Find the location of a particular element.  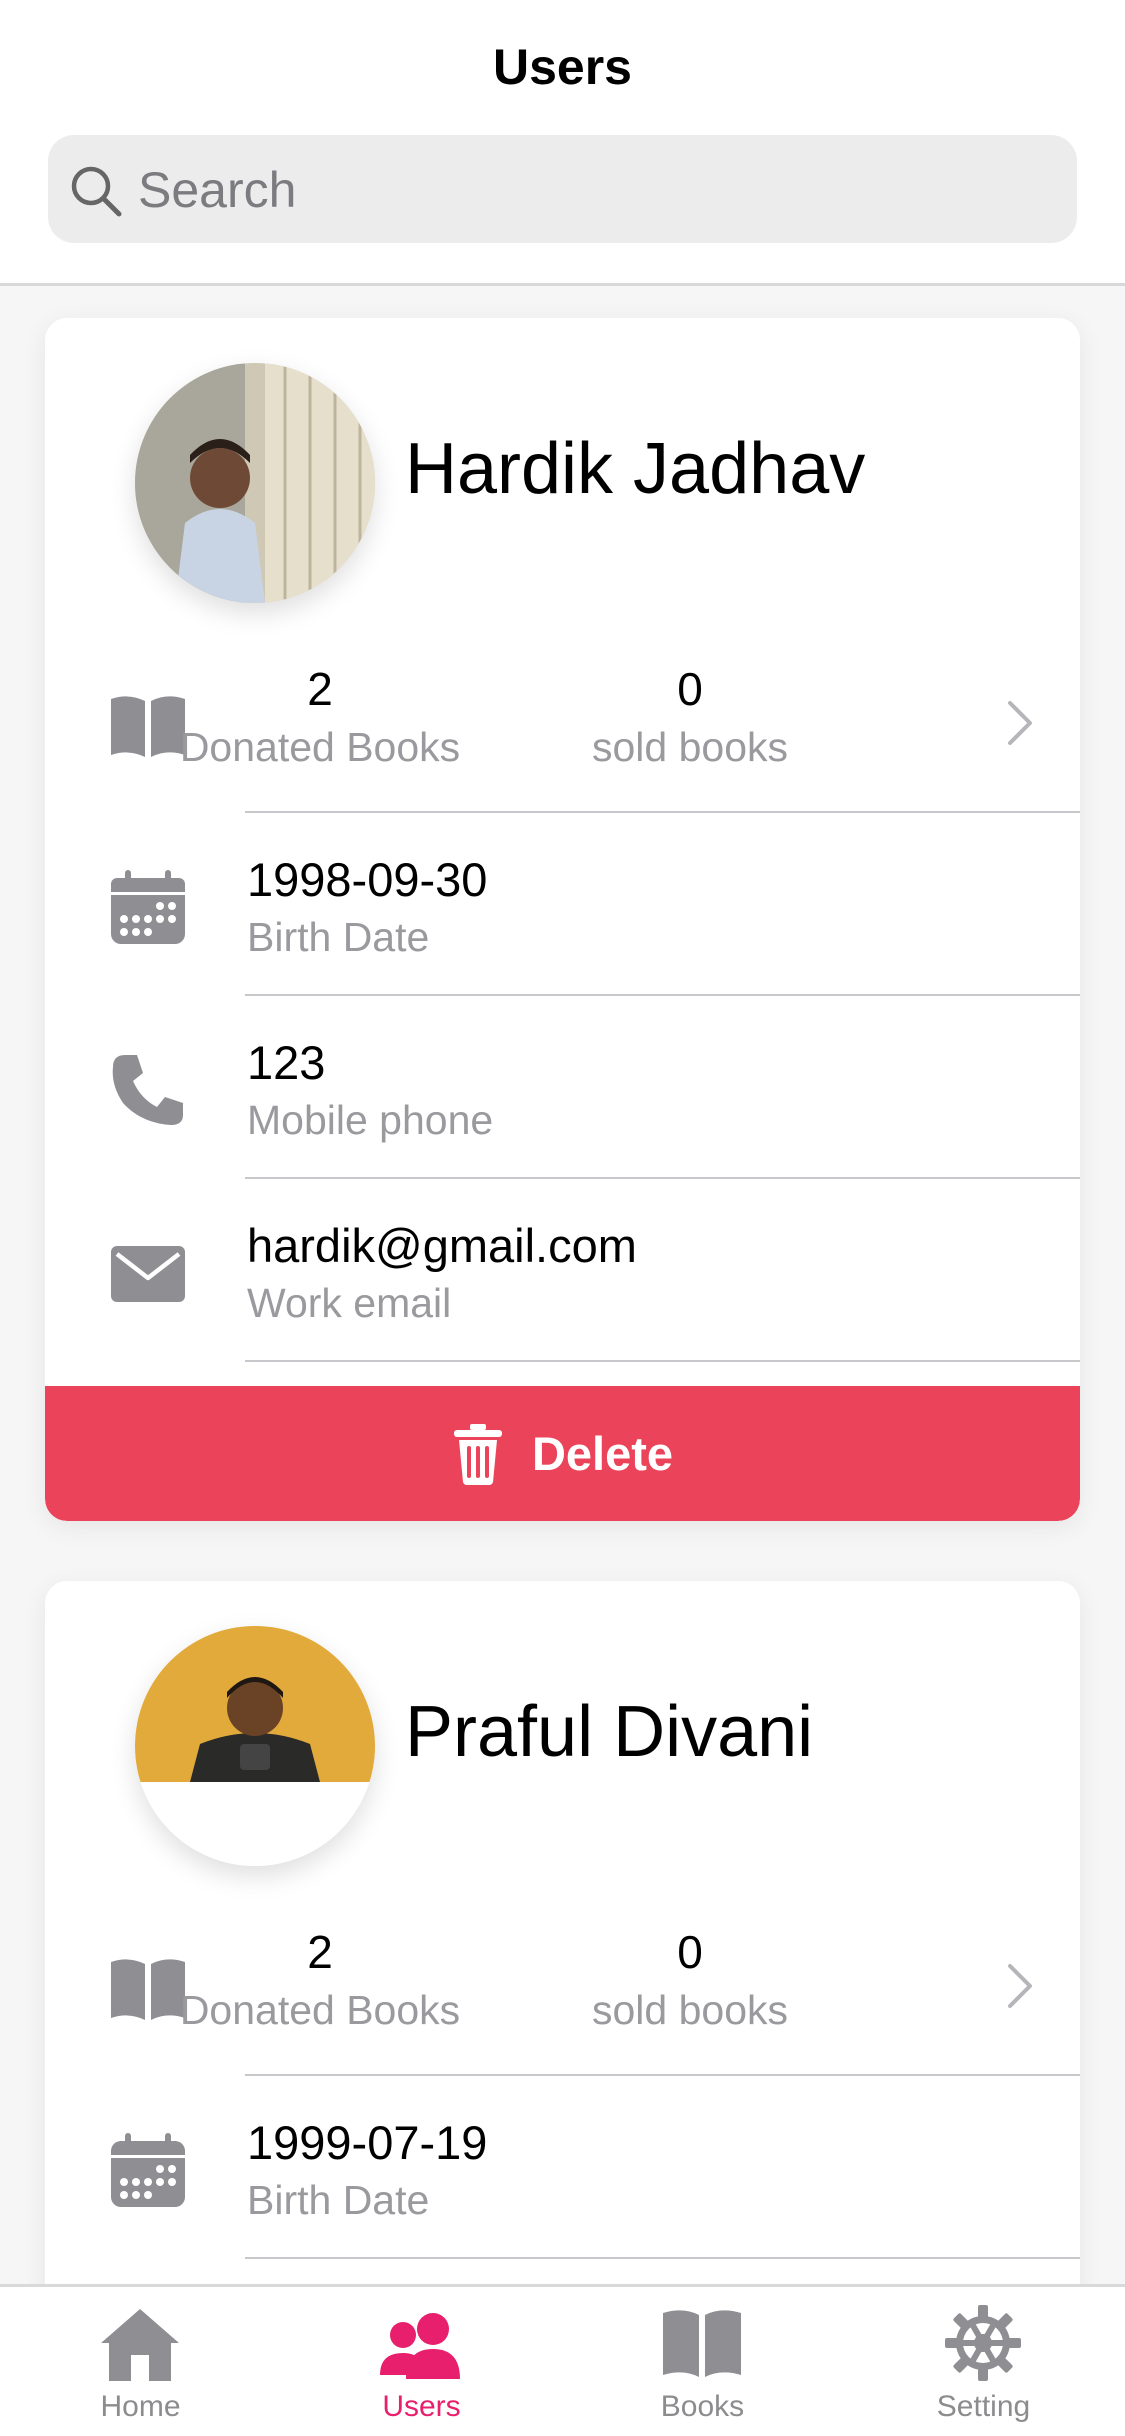

trash-icon is located at coordinates (477, 1454).